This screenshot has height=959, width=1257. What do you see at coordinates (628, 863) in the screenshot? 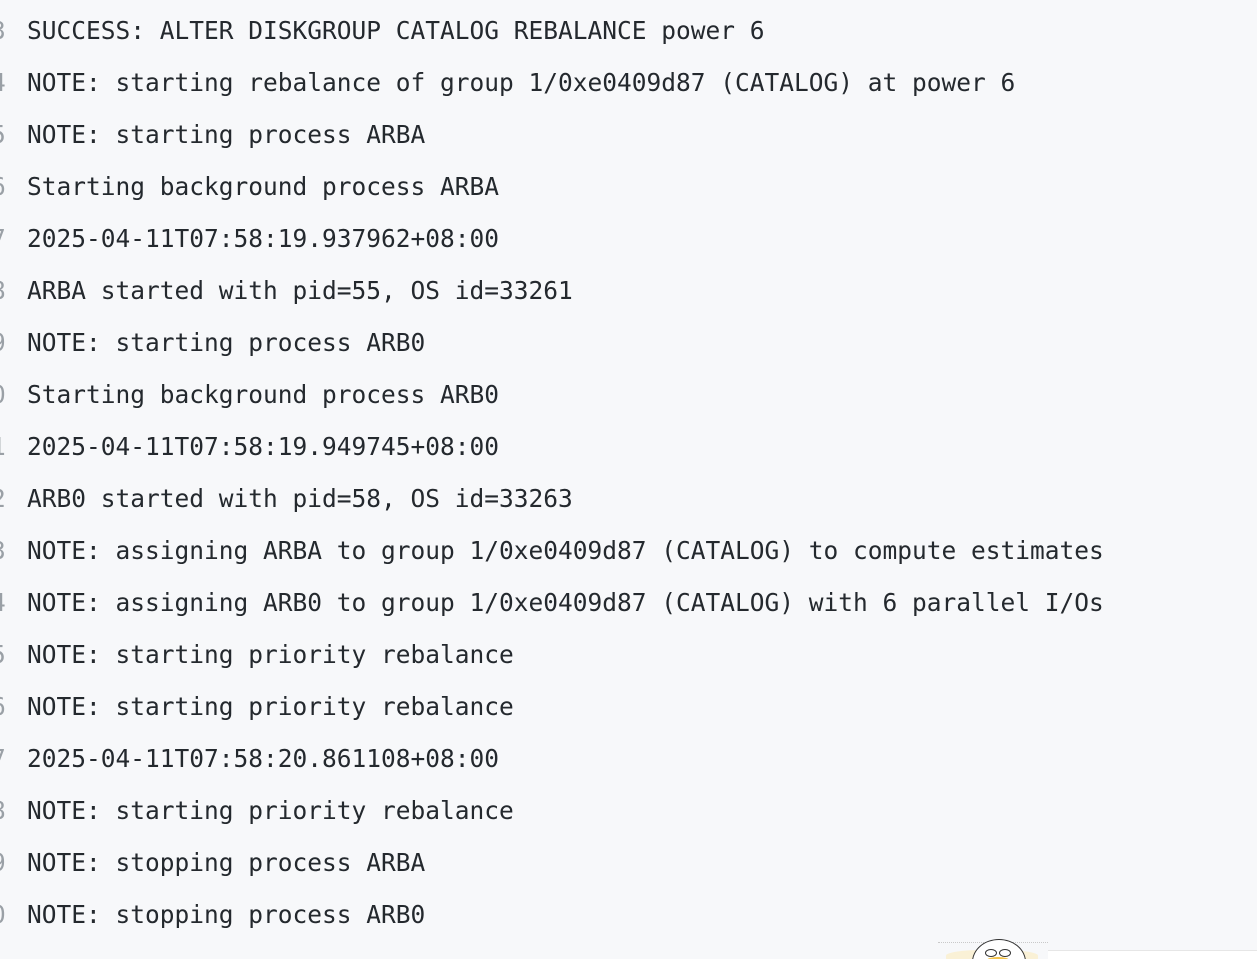
I see `log-line: 9 NOTE: stopping process ARBA` at bounding box center [628, 863].